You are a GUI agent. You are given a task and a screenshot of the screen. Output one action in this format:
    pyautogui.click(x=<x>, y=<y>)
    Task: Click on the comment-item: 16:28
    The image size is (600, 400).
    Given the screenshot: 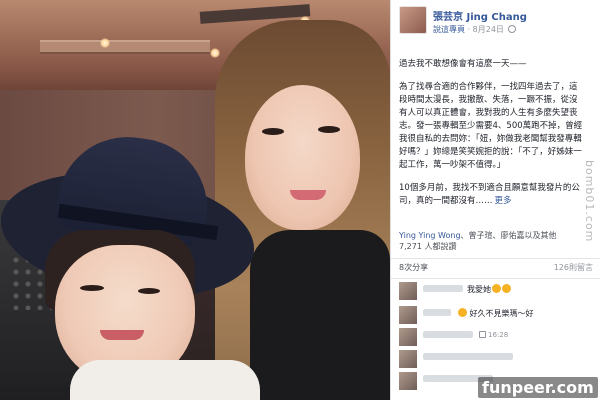 What is the action you would take?
    pyautogui.click(x=499, y=339)
    